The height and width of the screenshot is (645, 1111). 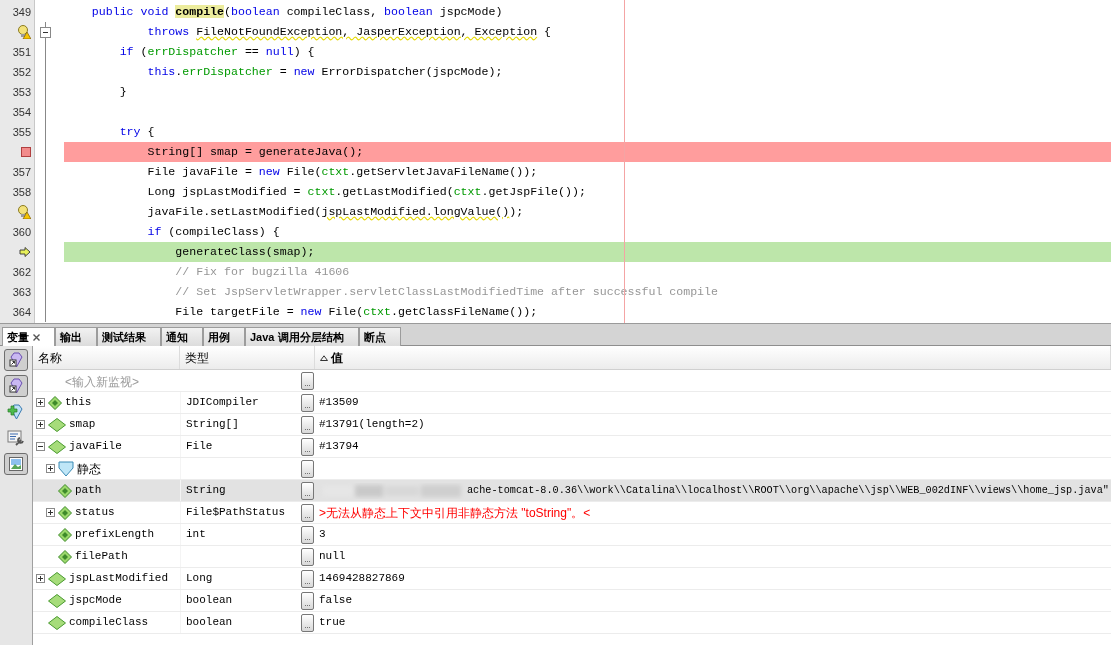 I want to click on line-number: 351, so click(x=21, y=52).